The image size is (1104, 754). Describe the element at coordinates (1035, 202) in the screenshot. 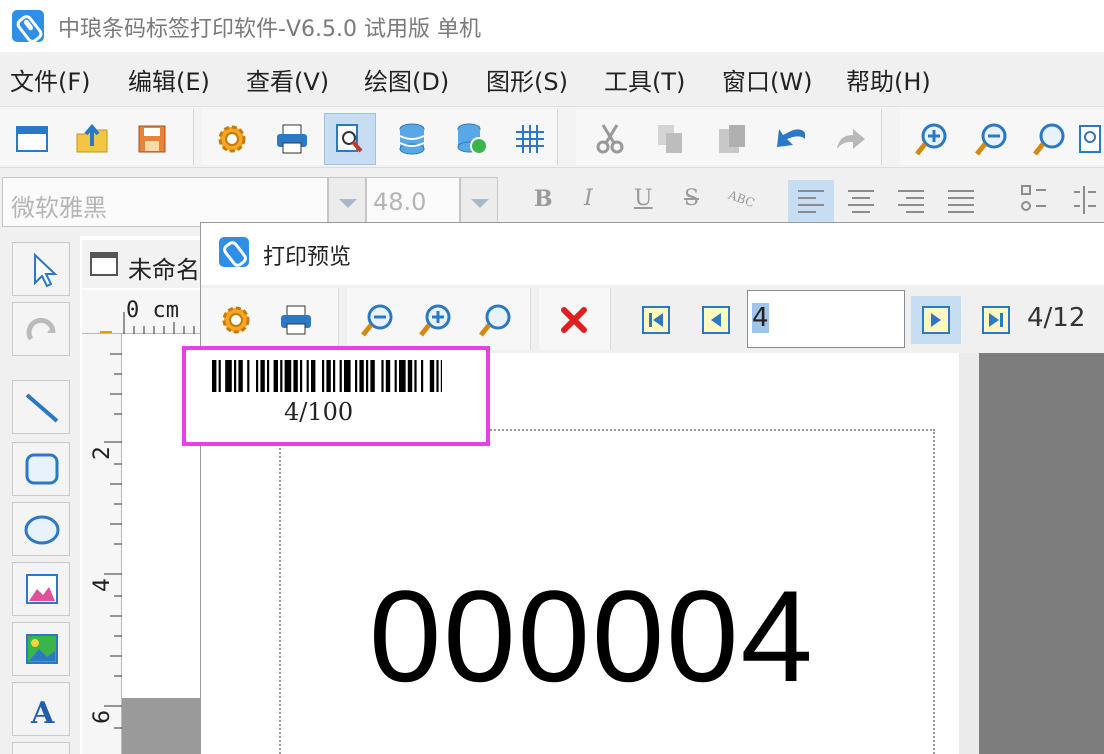

I see `distribute-horizontal-icon` at that location.